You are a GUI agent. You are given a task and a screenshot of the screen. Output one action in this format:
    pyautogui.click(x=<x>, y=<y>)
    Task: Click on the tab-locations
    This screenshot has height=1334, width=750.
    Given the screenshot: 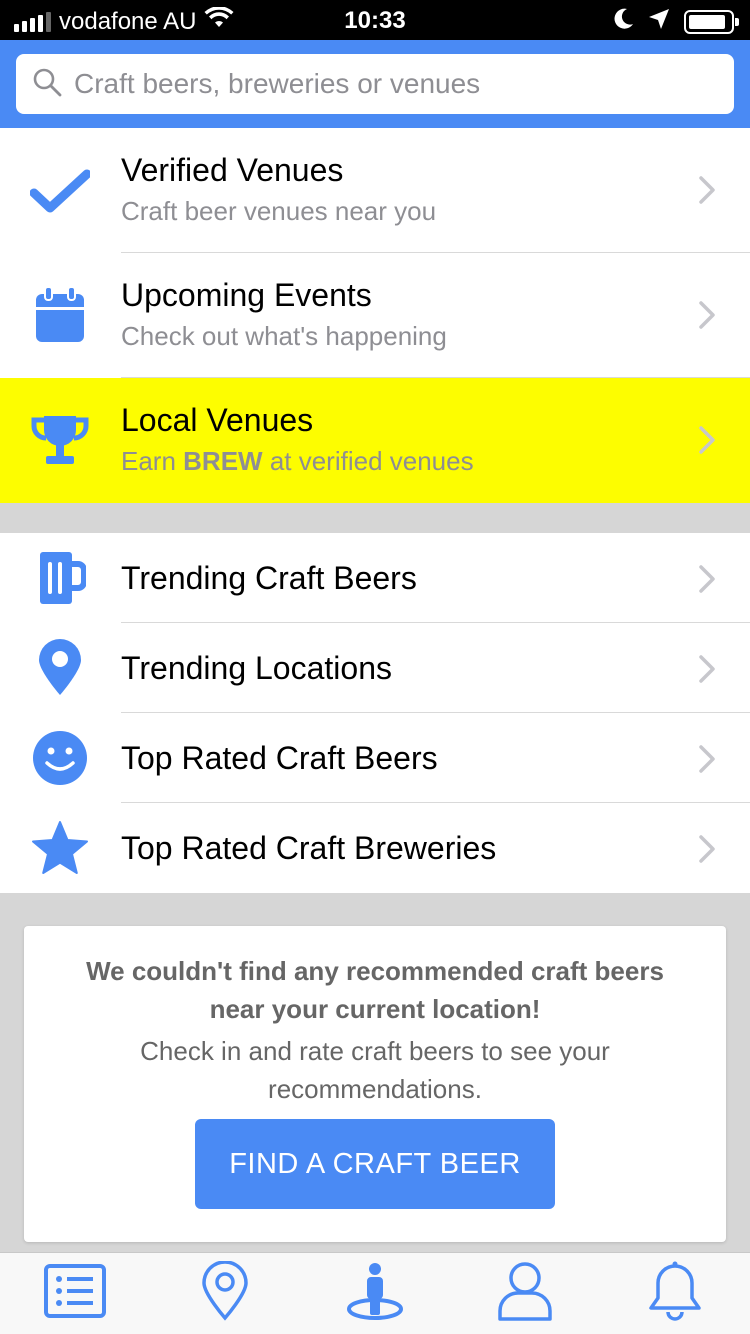 What is the action you would take?
    pyautogui.click(x=225, y=1294)
    